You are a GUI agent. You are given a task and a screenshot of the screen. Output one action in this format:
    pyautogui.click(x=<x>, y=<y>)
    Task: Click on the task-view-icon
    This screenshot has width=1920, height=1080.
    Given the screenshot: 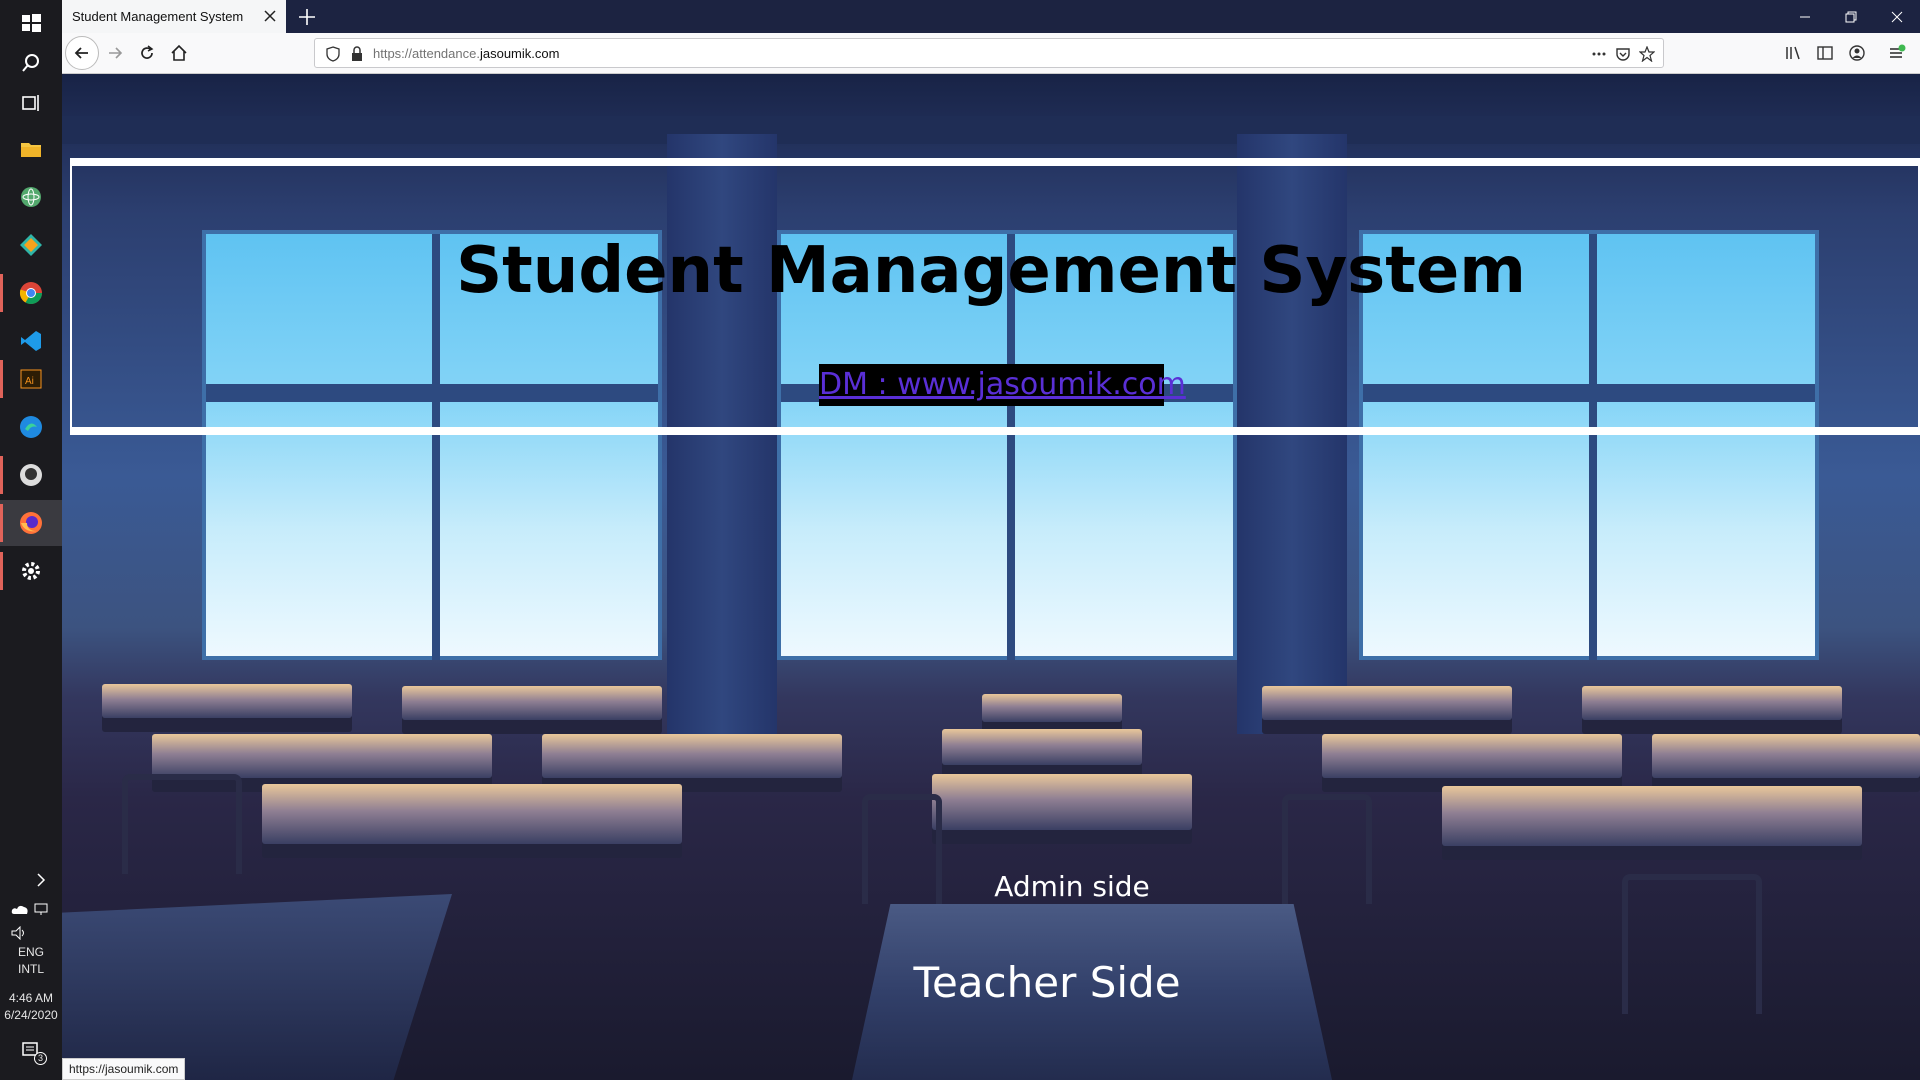 What is the action you would take?
    pyautogui.click(x=30, y=103)
    